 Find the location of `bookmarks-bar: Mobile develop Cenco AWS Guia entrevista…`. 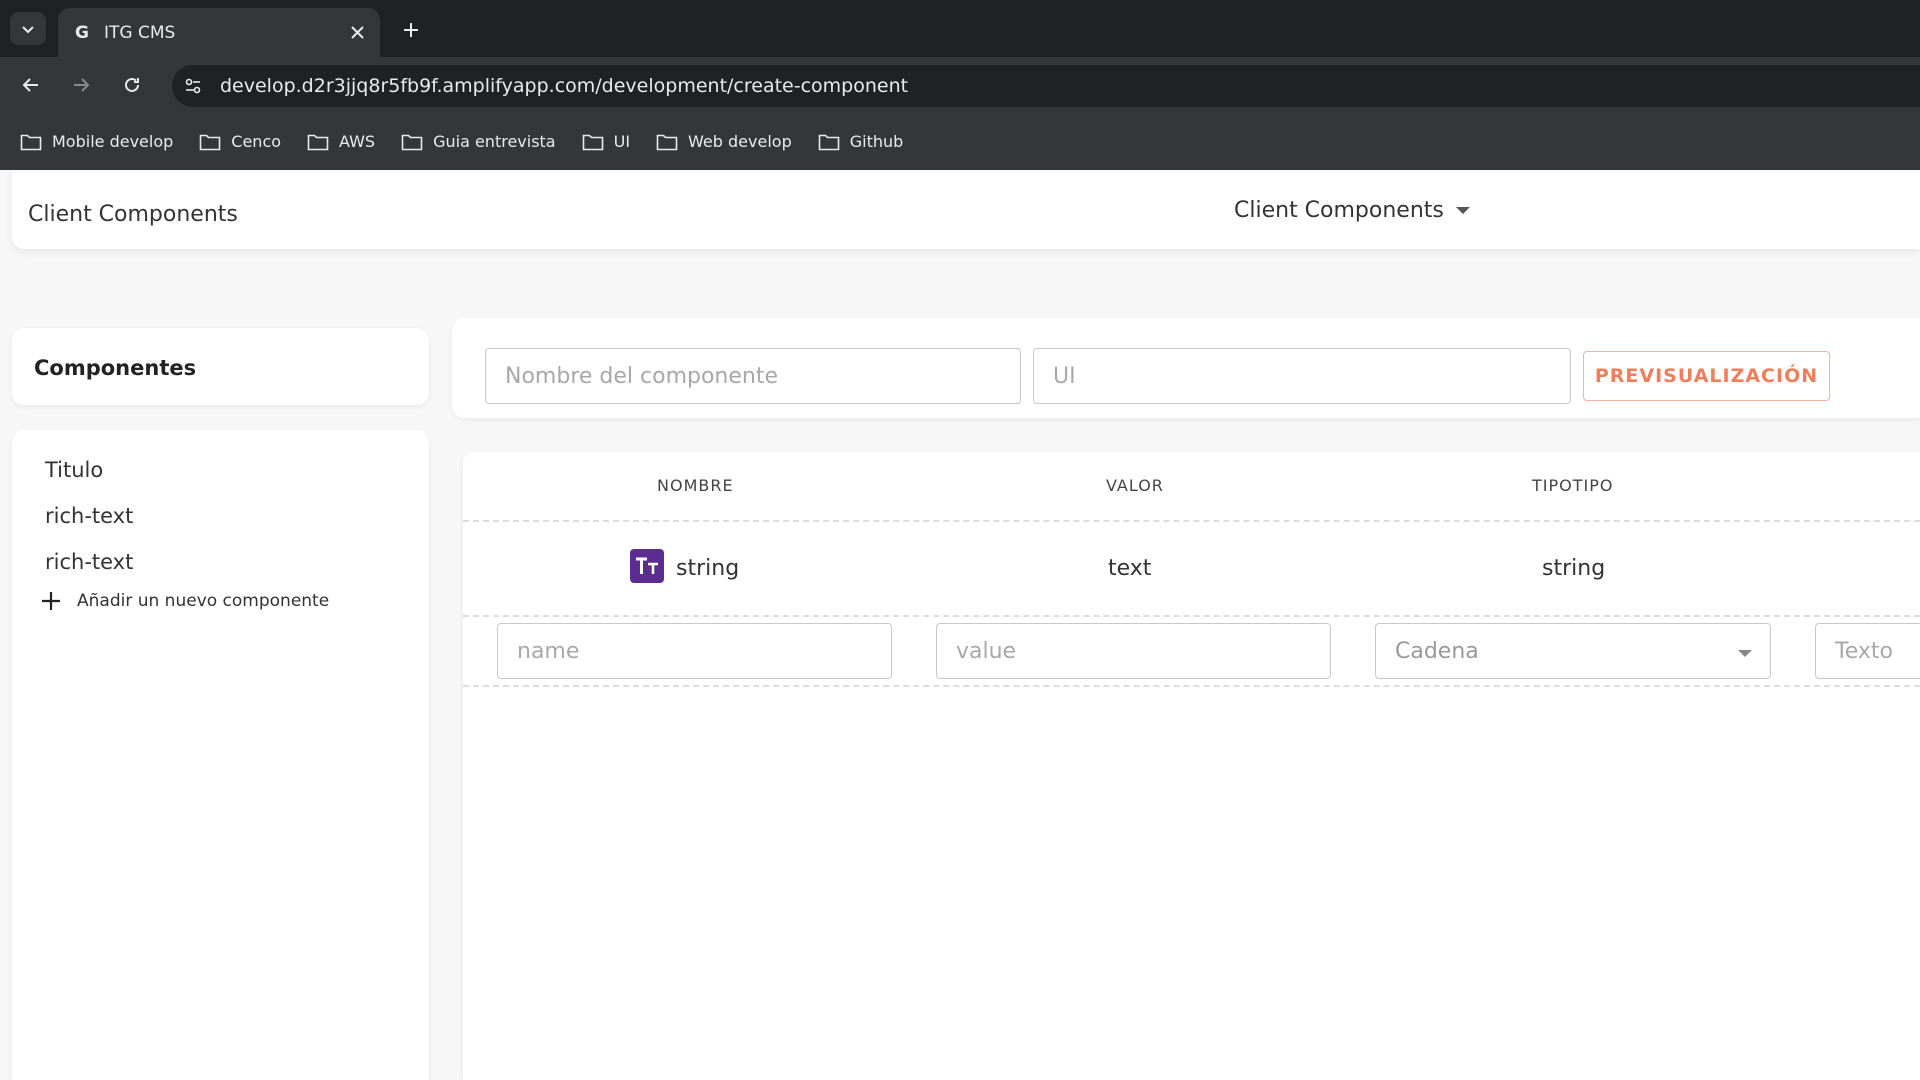

bookmarks-bar: Mobile develop Cenco AWS Guia entrevista… is located at coordinates (960, 141).